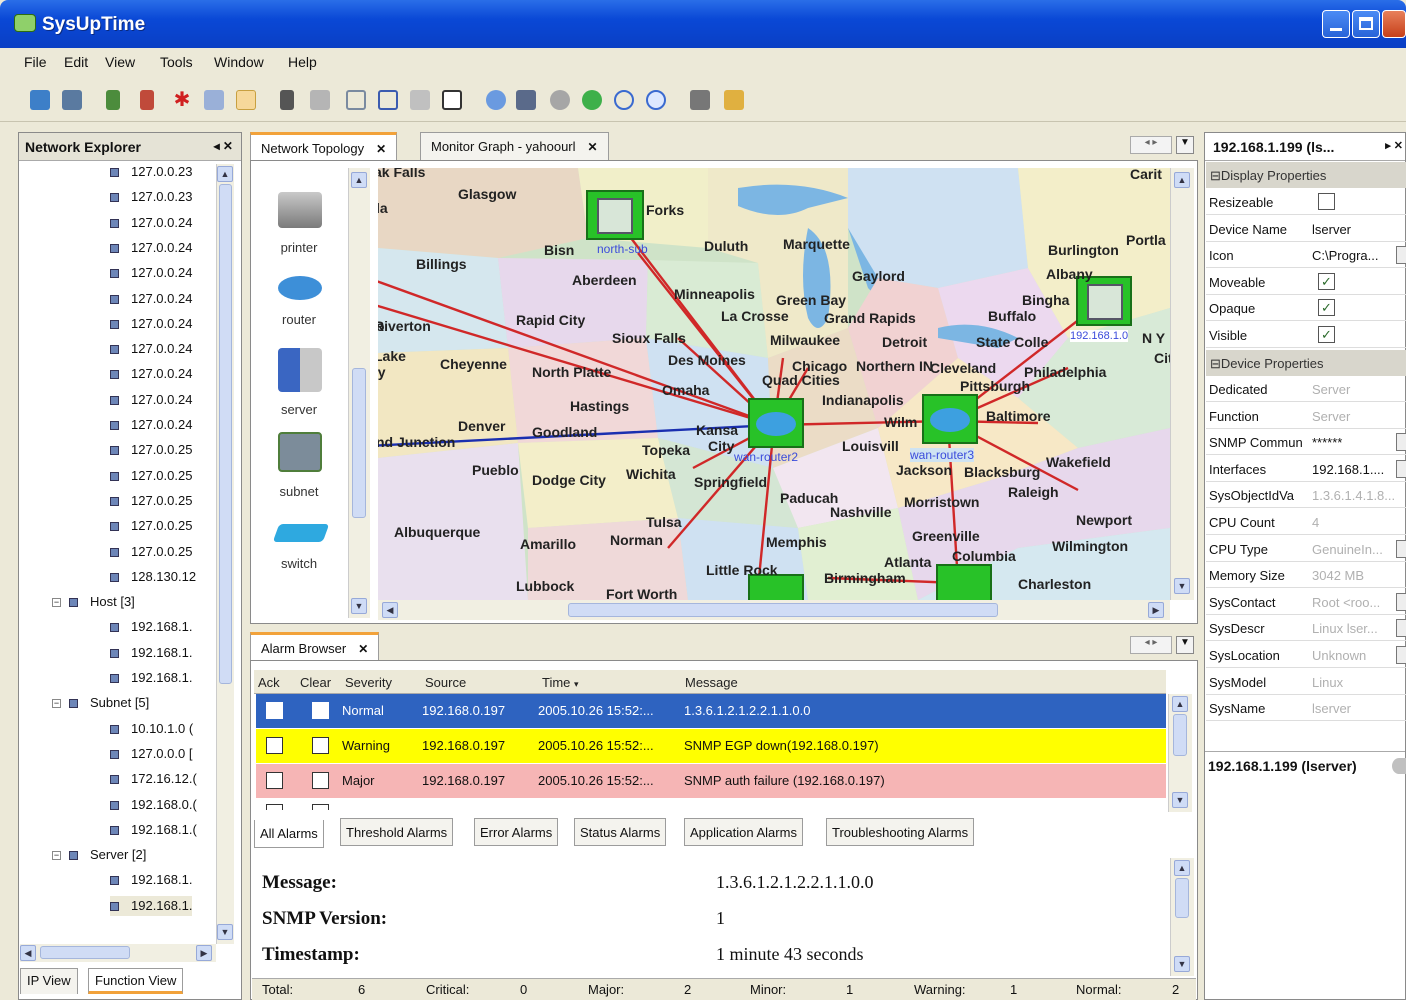 Image resolution: width=1406 pixels, height=1000 pixels. What do you see at coordinates (1326, 334) in the screenshot?
I see `property-checkbox: ✓` at bounding box center [1326, 334].